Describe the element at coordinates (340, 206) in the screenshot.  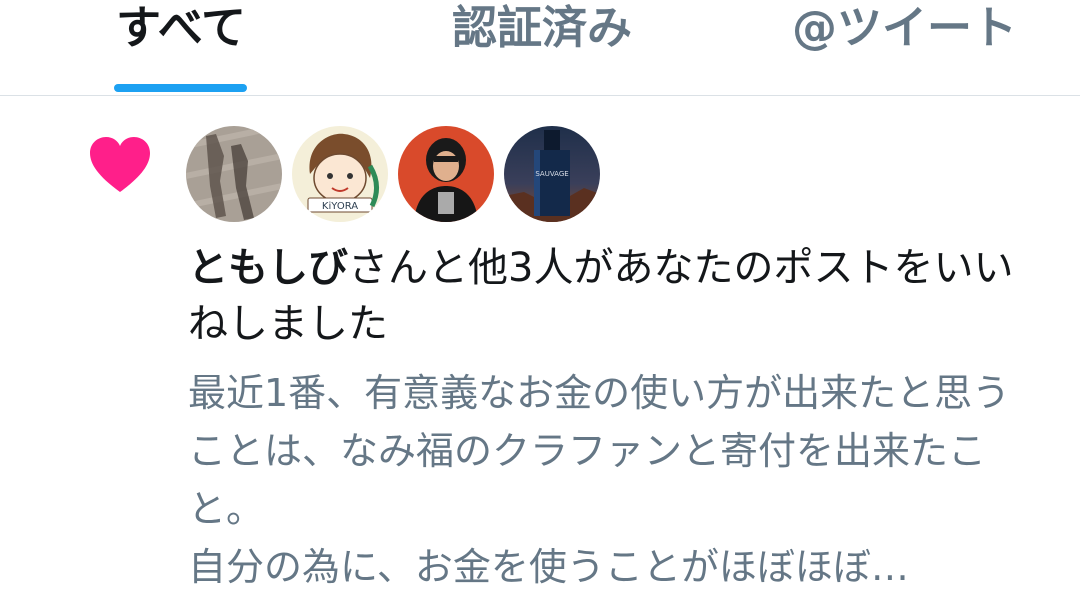
I see `kiyora-label: KiYORA` at that location.